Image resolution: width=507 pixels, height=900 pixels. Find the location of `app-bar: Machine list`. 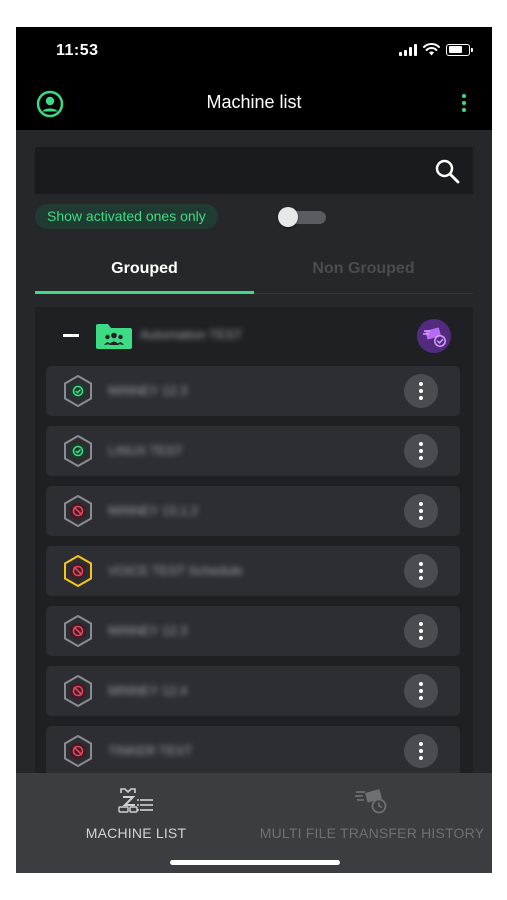

app-bar: Machine list is located at coordinates (254, 103).